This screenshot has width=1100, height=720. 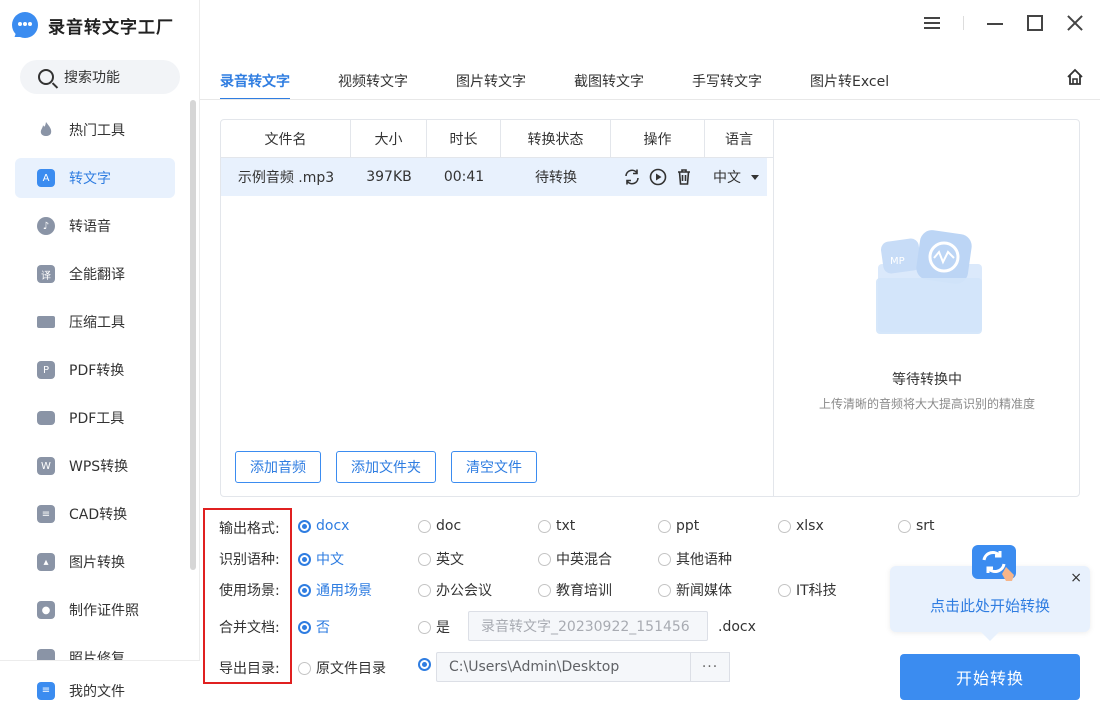 What do you see at coordinates (849, 82) in the screenshot?
I see `tab-image-to-excel: 图片转Excel` at bounding box center [849, 82].